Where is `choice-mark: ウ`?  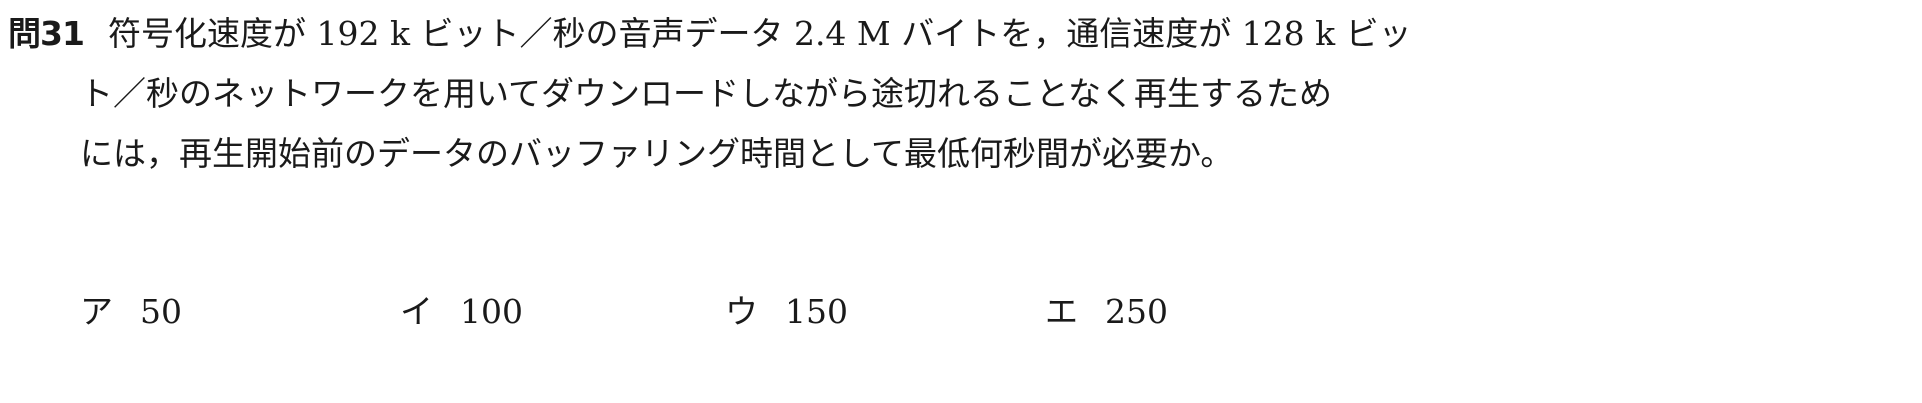
choice-mark: ウ is located at coordinates (741, 311).